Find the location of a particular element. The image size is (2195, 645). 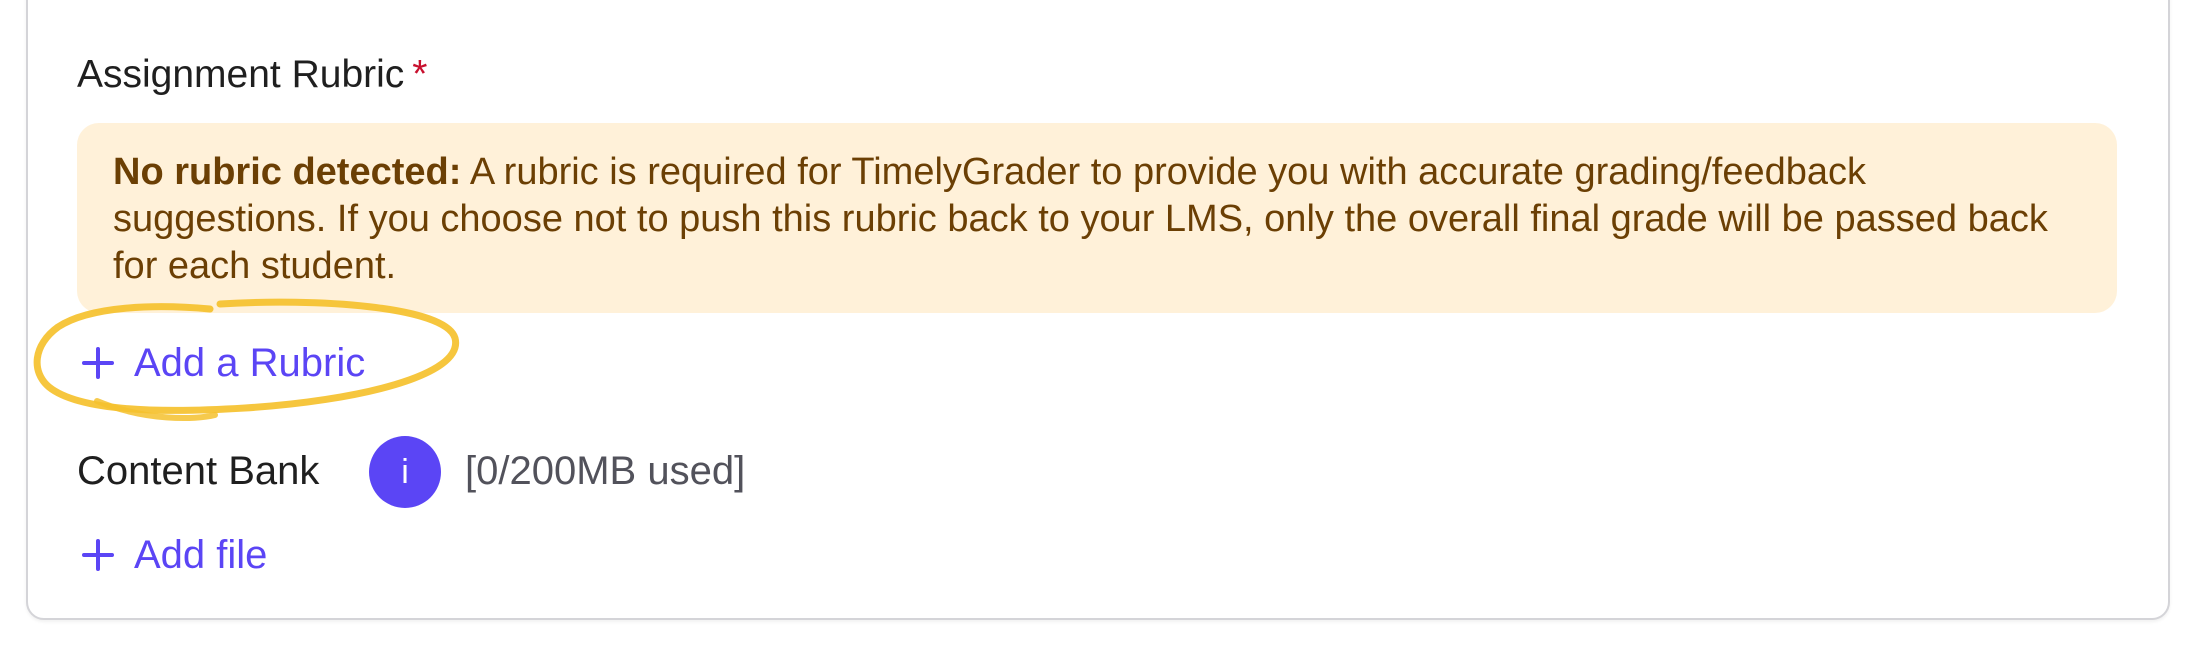

content-bank-label: Content Bank is located at coordinates (198, 471).